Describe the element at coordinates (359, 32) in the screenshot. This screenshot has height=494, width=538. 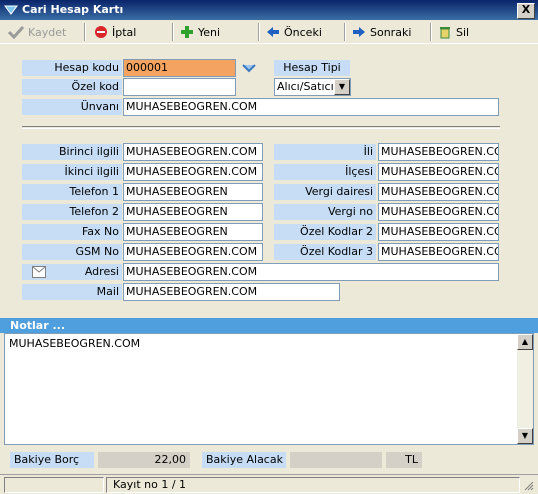
I see `arrow-right-icon` at that location.